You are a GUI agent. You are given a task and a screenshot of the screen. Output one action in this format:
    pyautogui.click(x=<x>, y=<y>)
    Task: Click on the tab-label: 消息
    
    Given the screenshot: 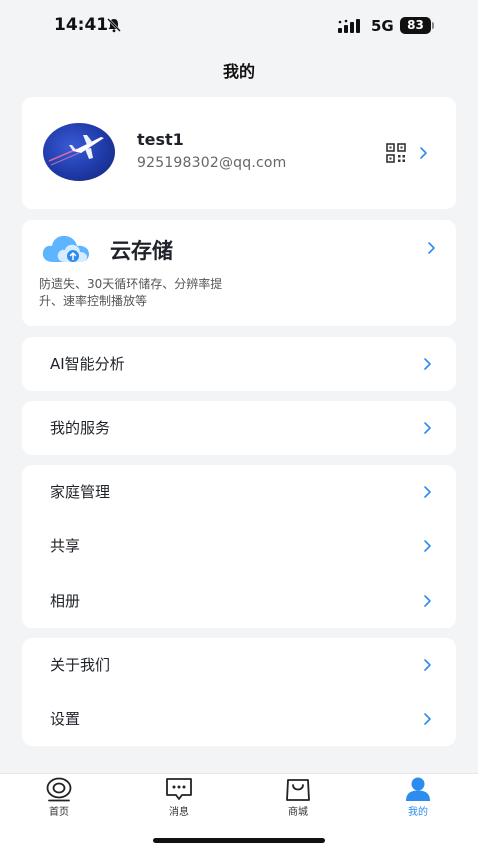 What is the action you would take?
    pyautogui.click(x=179, y=812)
    